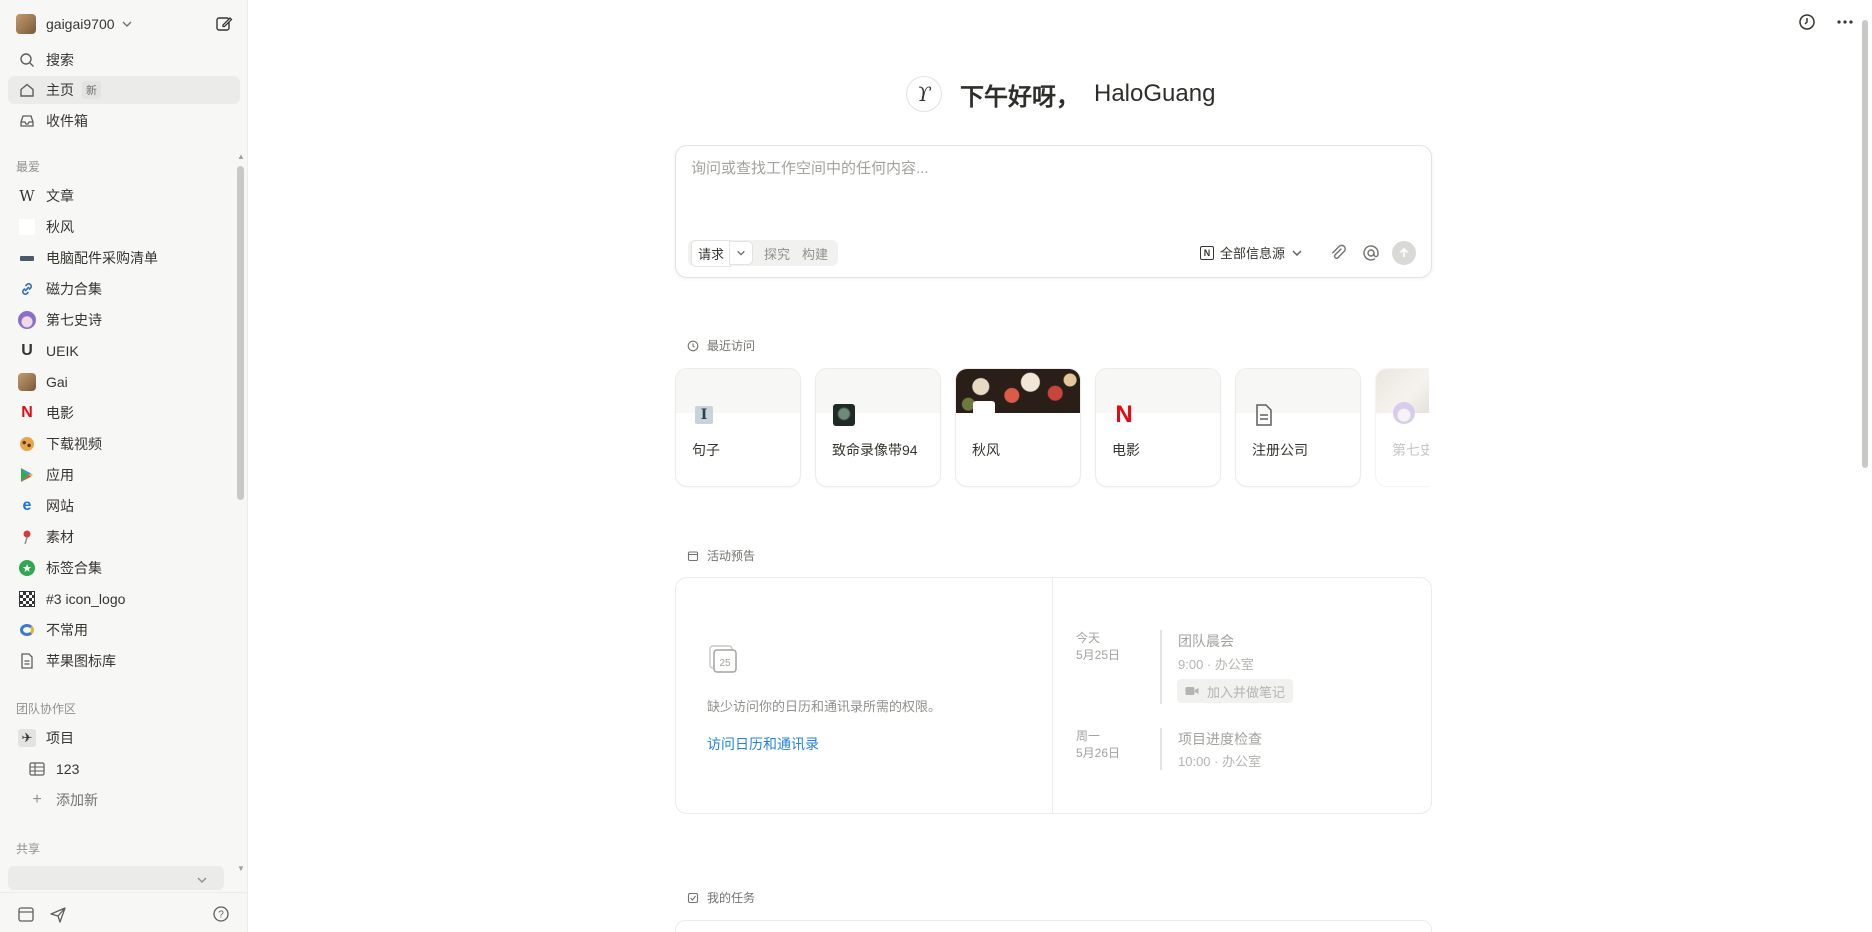 The height and width of the screenshot is (932, 1872). Describe the element at coordinates (1402, 427) in the screenshot. I see `recent-card: 第七史` at that location.